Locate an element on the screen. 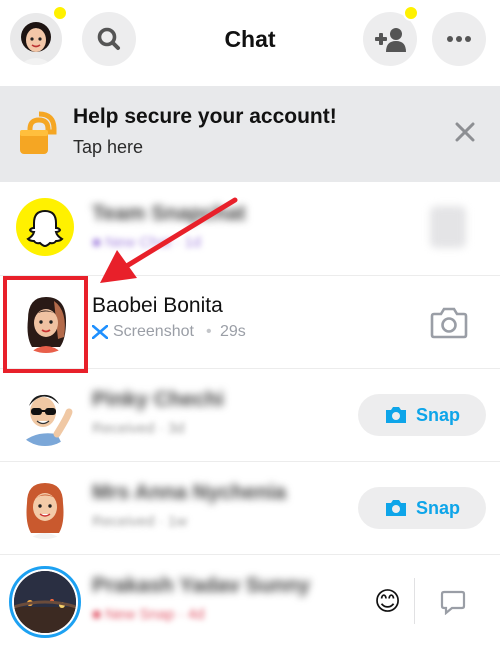  banner-subtitle: Tap here is located at coordinates (108, 147).